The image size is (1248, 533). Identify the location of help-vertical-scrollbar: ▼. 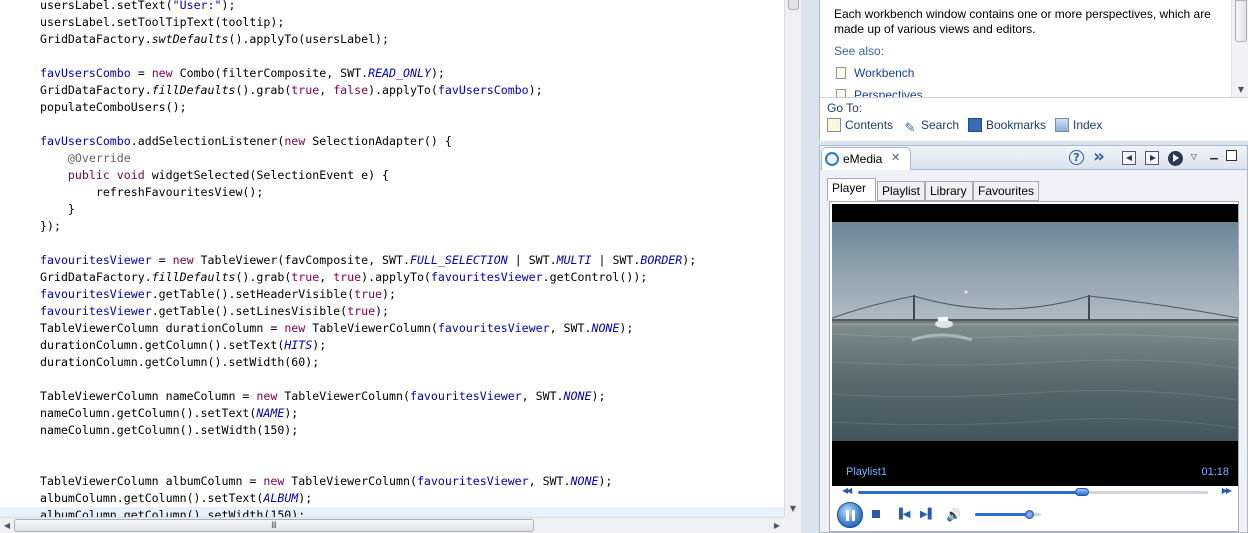
(1239, 48).